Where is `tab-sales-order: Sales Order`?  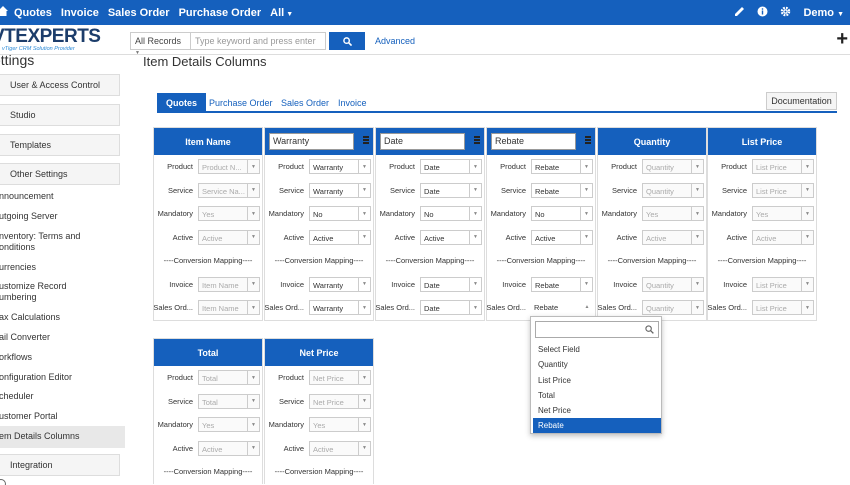
tab-sales-order: Sales Order is located at coordinates (305, 103).